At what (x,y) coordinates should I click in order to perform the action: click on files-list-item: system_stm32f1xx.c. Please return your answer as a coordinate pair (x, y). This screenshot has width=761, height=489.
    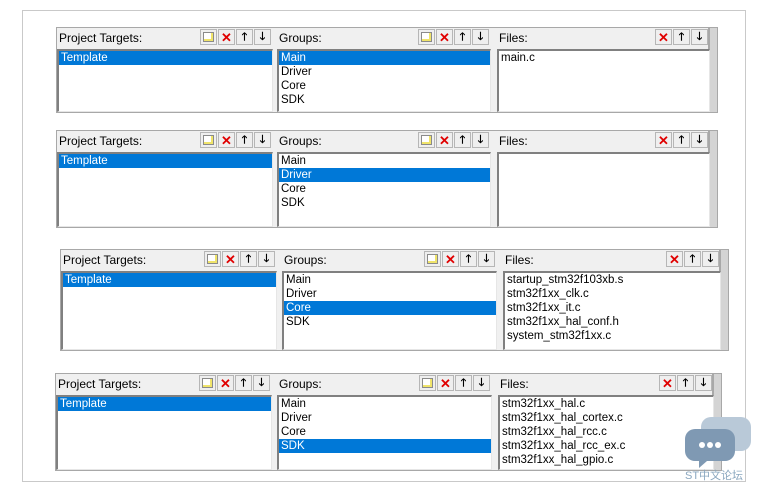
    Looking at the image, I should click on (612, 336).